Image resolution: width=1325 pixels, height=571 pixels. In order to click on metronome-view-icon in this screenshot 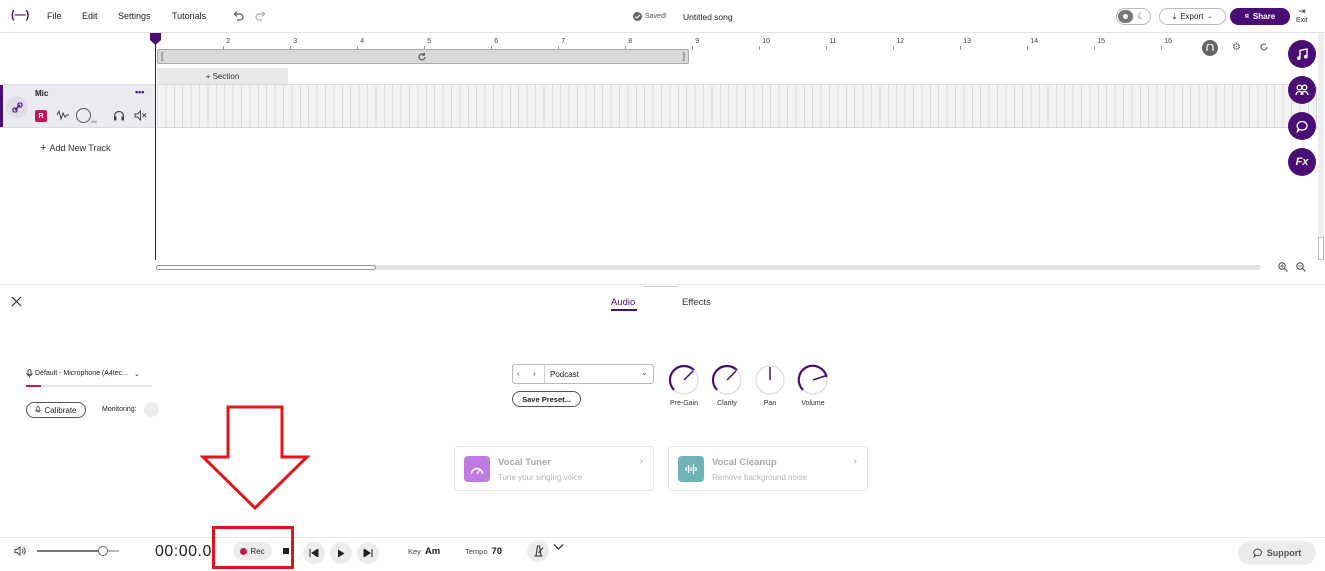, I will do `click(1210, 48)`.